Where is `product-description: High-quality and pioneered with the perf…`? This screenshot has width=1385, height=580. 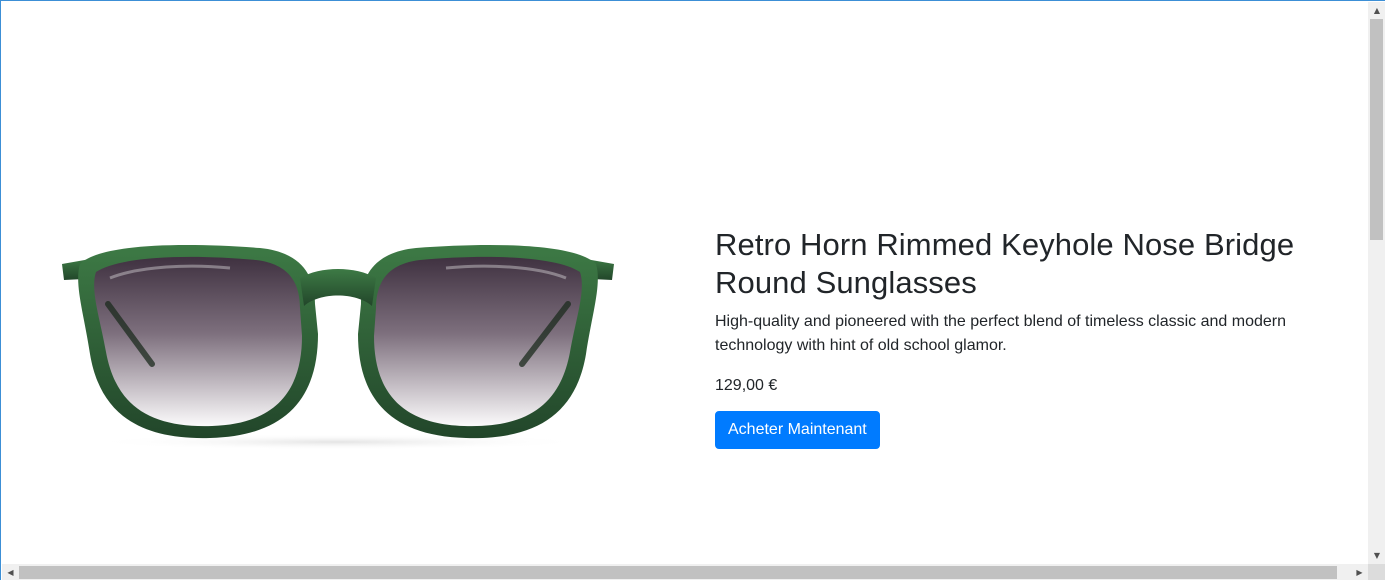 product-description: High-quality and pioneered with the perf… is located at coordinates (1000, 333).